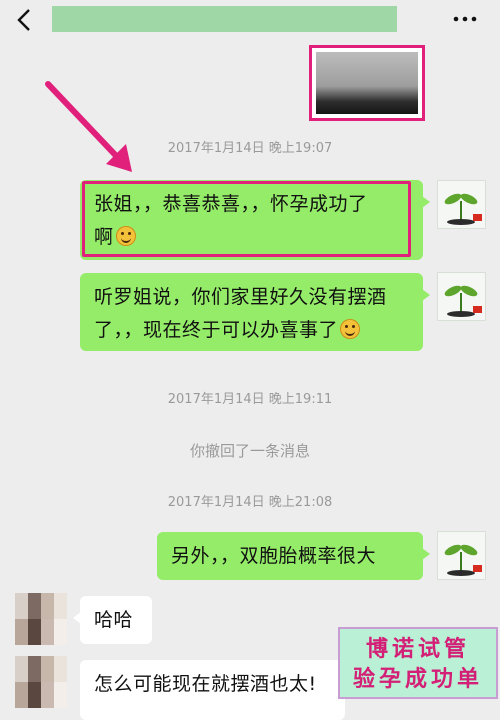 Image resolution: width=500 pixels, height=720 pixels. What do you see at coordinates (25, 20) in the screenshot?
I see `back-icon` at bounding box center [25, 20].